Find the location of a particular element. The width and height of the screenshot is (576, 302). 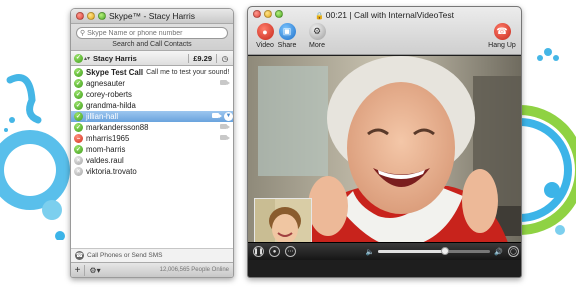

search-area: ⚲ Search and Call Contacts is located at coordinates (152, 37).